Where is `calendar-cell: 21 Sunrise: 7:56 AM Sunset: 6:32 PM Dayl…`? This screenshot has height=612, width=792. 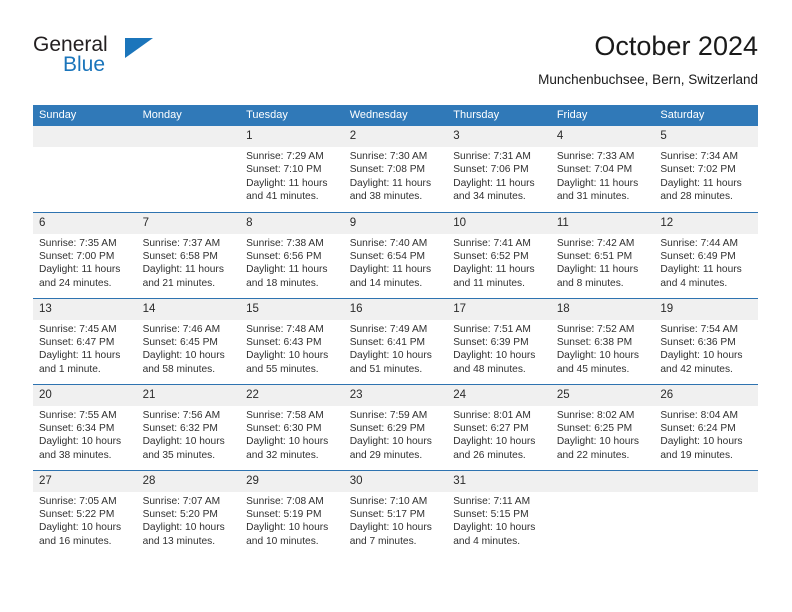
calendar-cell: 21 Sunrise: 7:56 AM Sunset: 6:32 PM Dayl… is located at coordinates (188, 426).